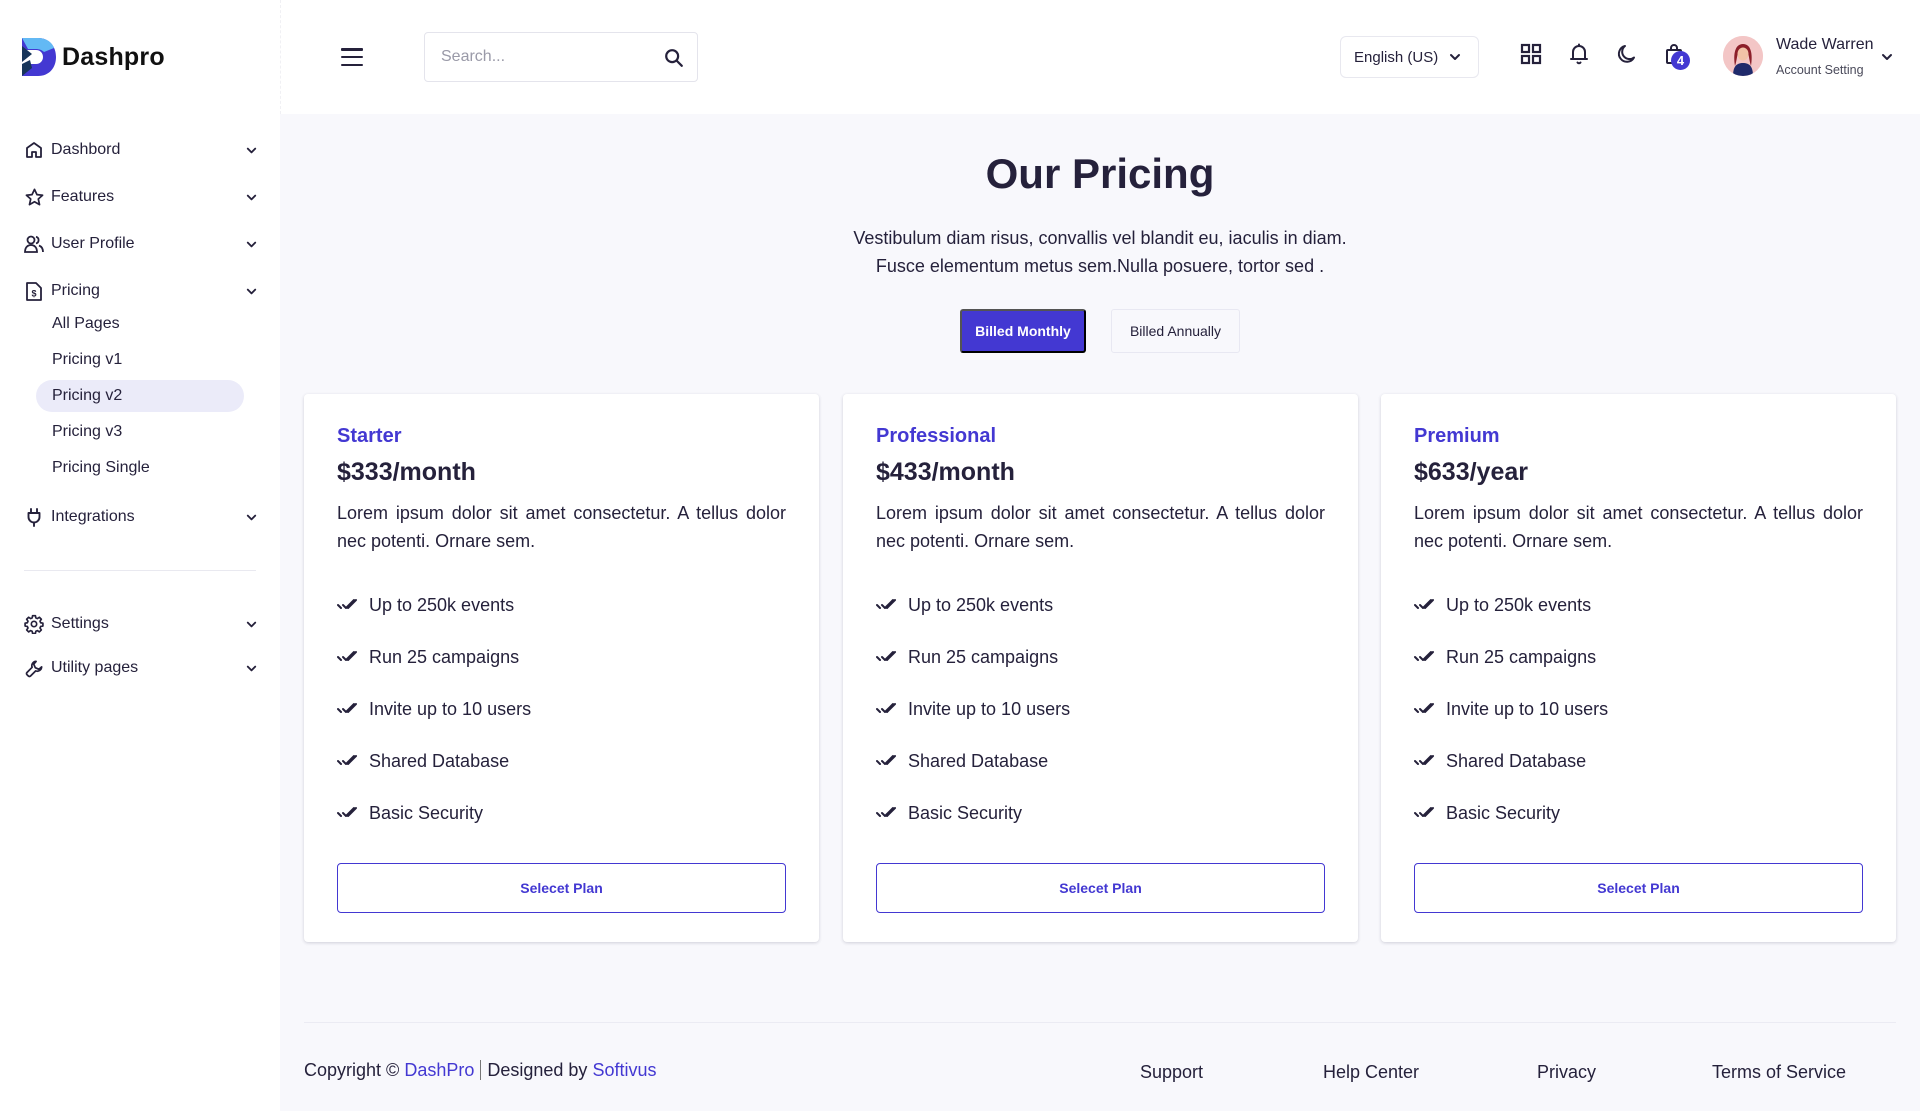  Describe the element at coordinates (1409, 57) in the screenshot. I see `language-selector: English (US)` at that location.